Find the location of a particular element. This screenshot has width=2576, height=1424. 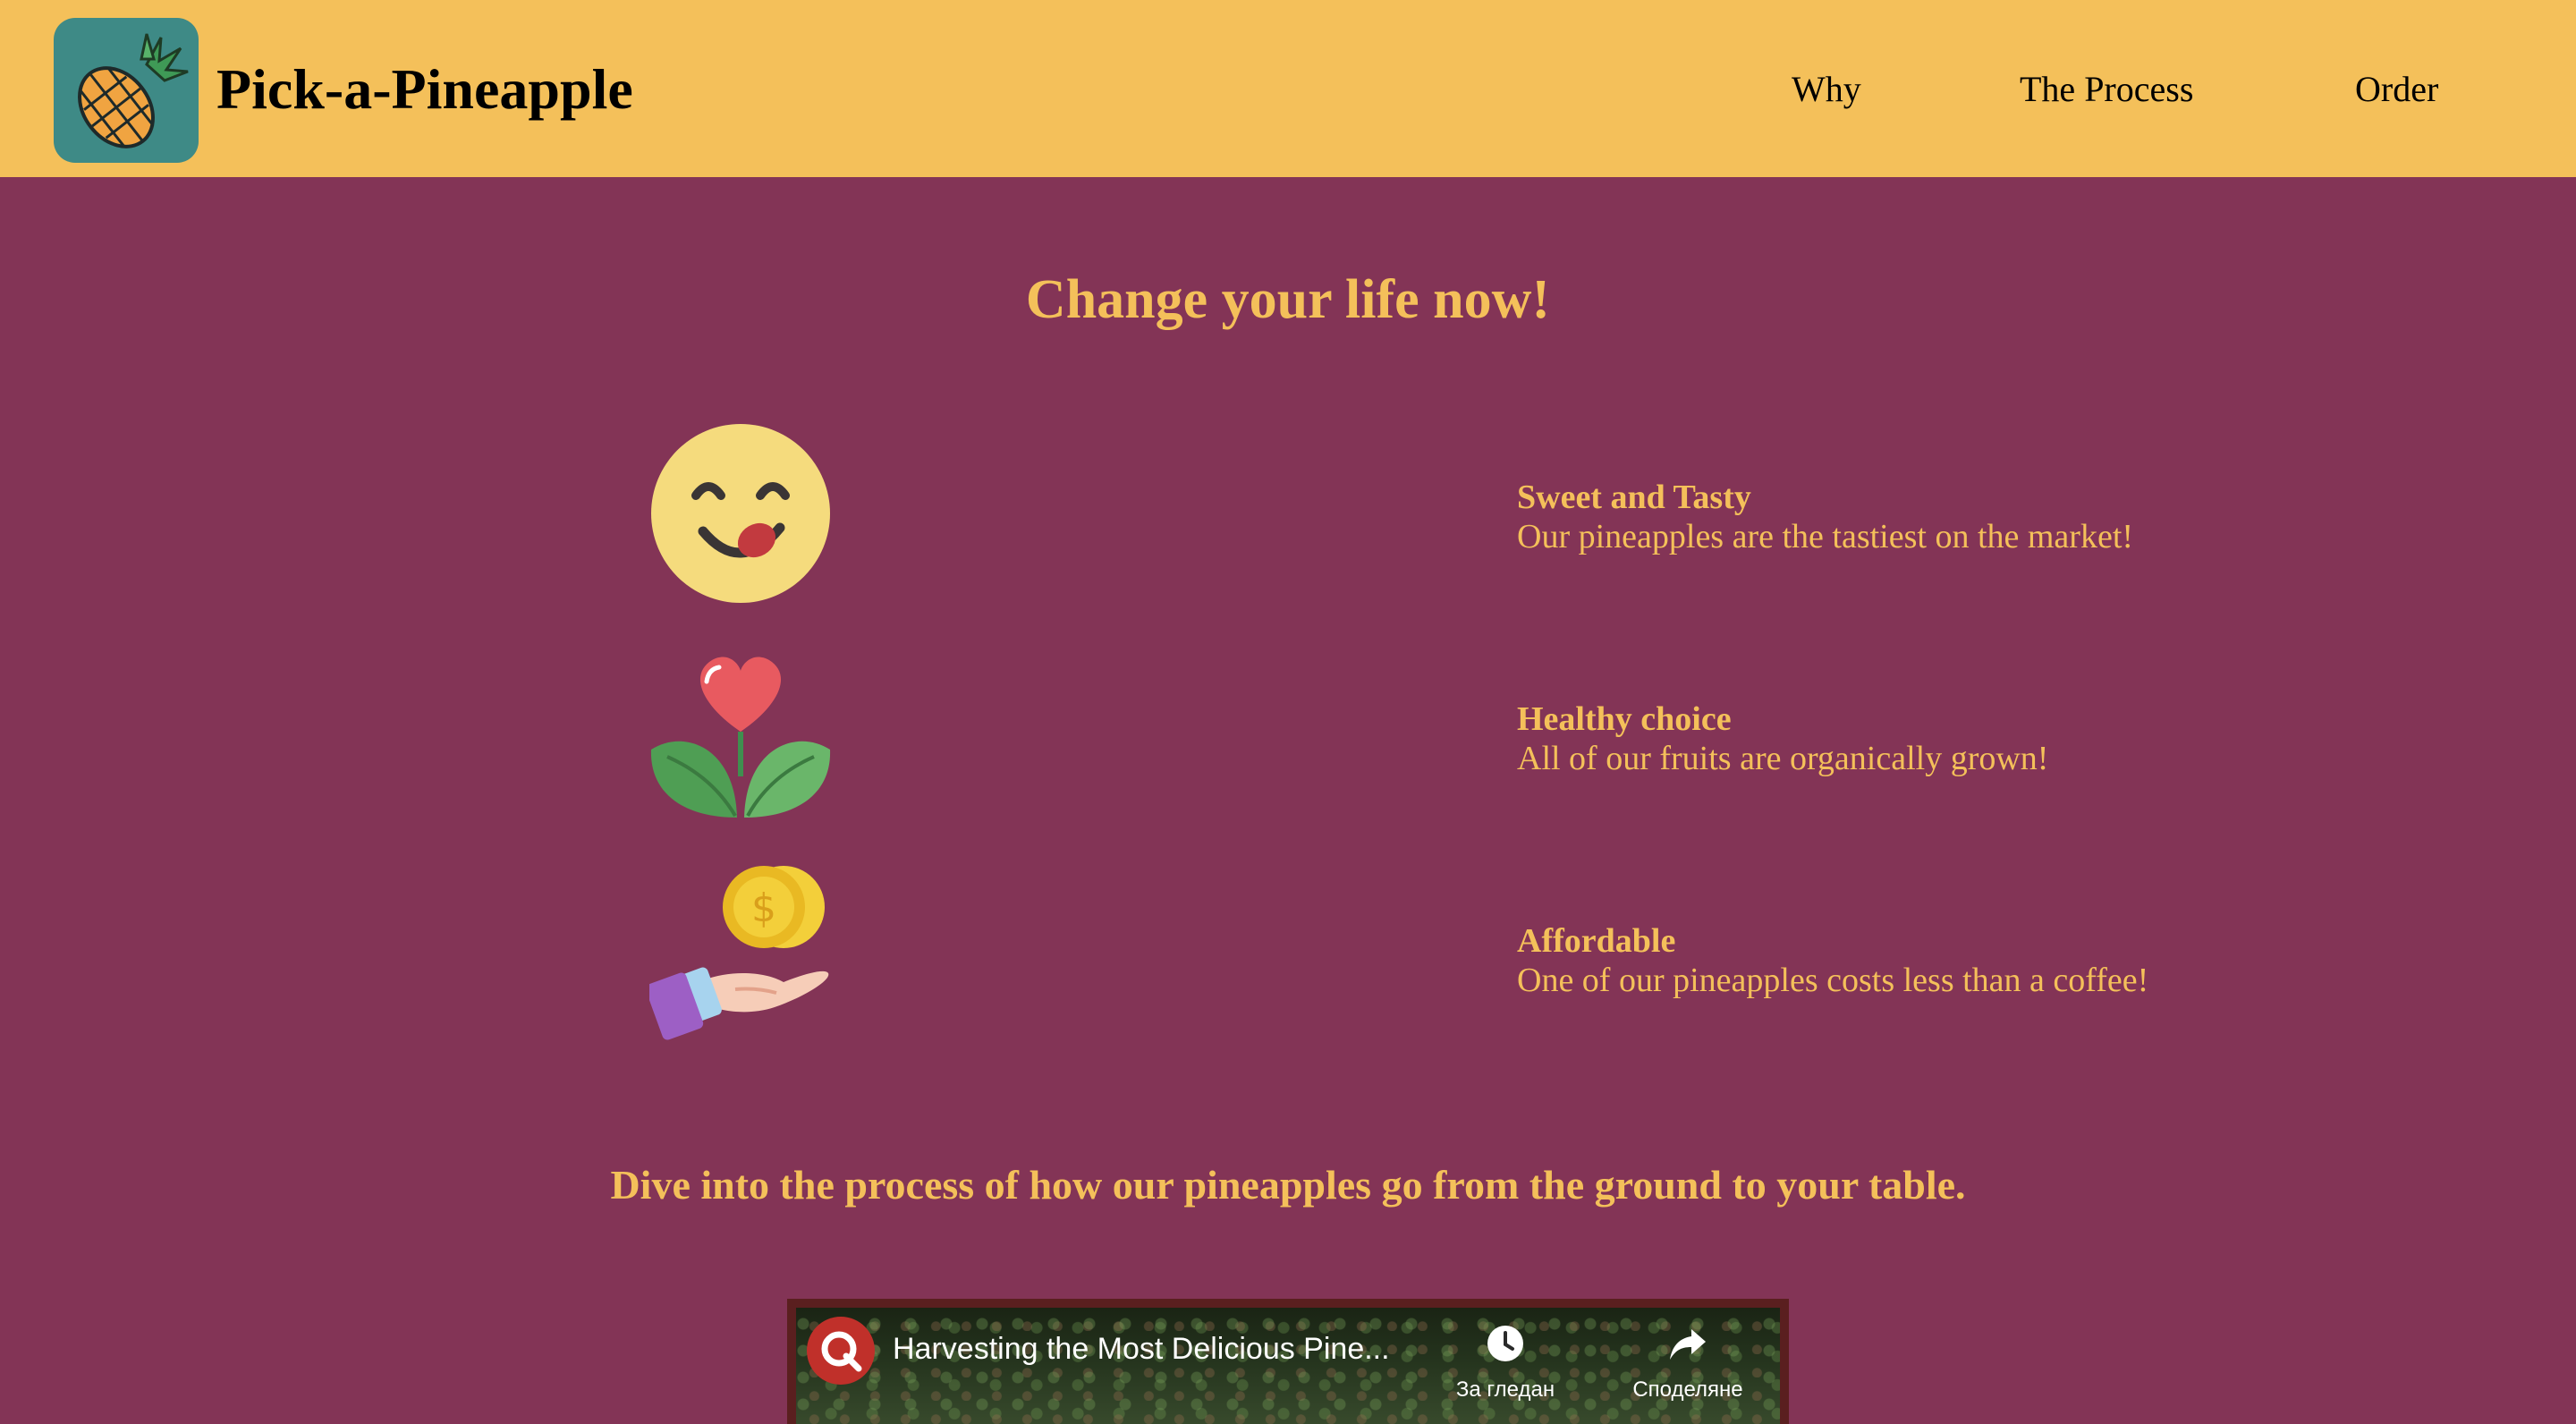

nav-link-order: Order is located at coordinates (2396, 89).